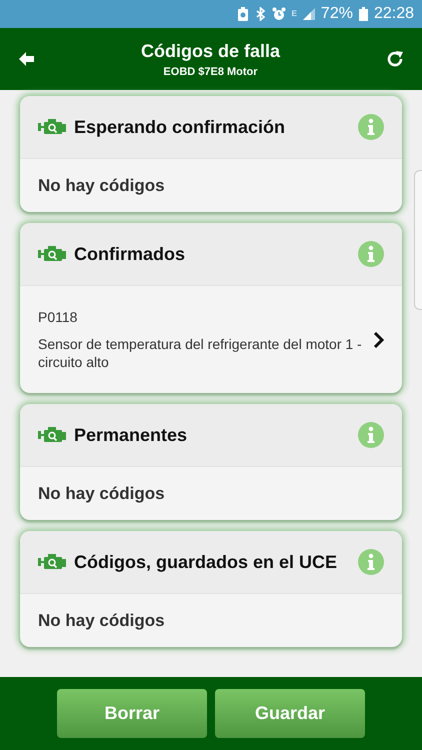 Image resolution: width=422 pixels, height=750 pixels. What do you see at coordinates (279, 14) in the screenshot?
I see `alarm-icon` at bounding box center [279, 14].